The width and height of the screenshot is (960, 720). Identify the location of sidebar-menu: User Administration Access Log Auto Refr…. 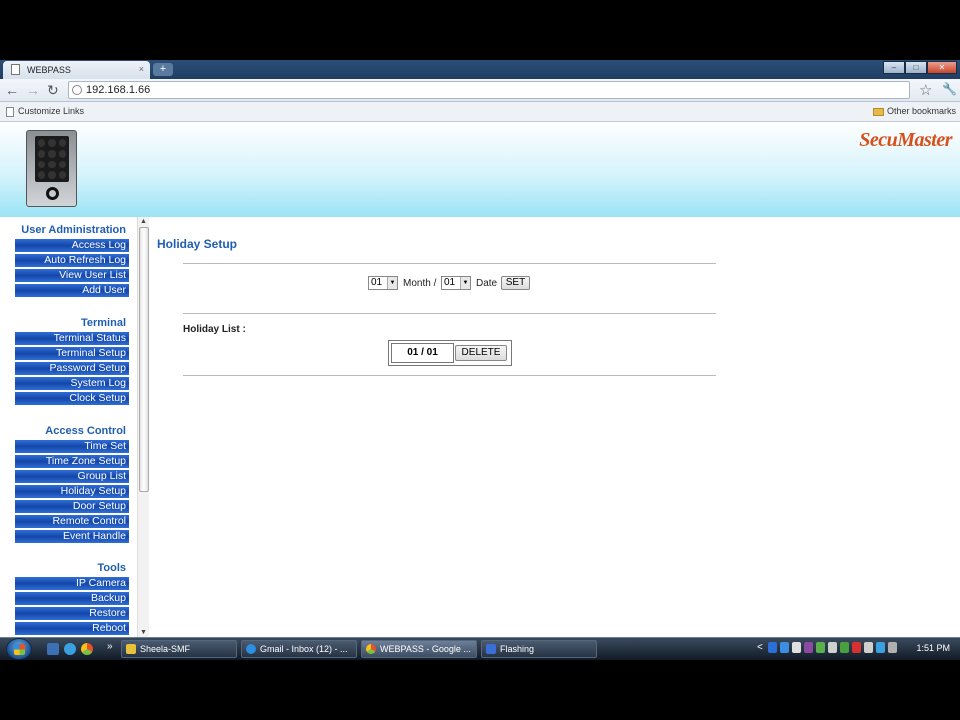
(75, 427).